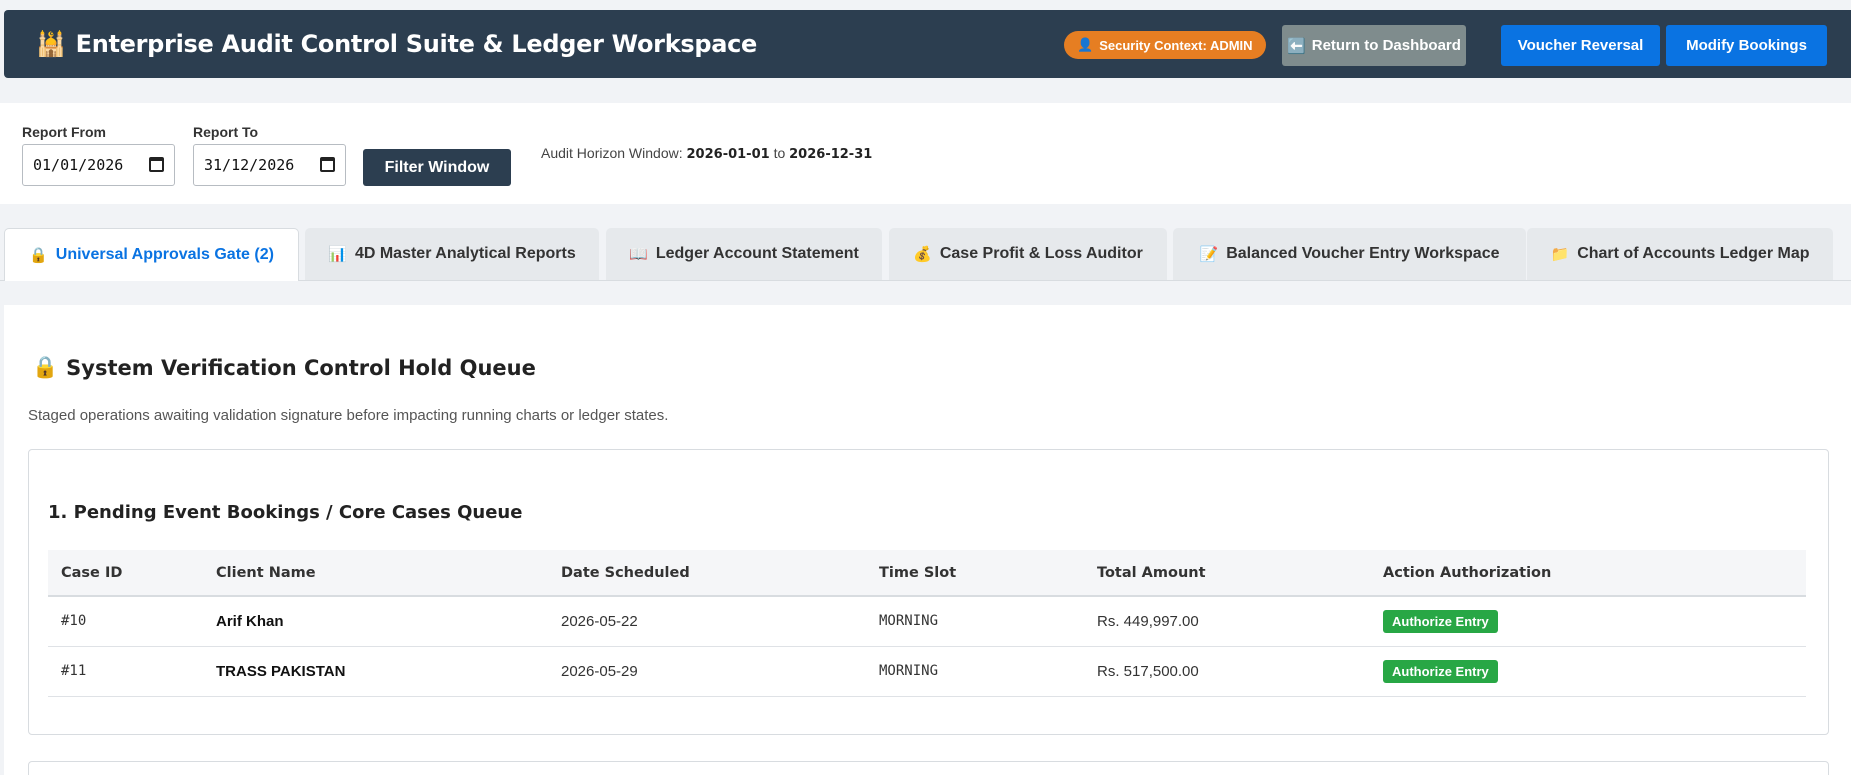  What do you see at coordinates (1148, 671) in the screenshot?
I see `total-amount: Rs. 517,500.00` at bounding box center [1148, 671].